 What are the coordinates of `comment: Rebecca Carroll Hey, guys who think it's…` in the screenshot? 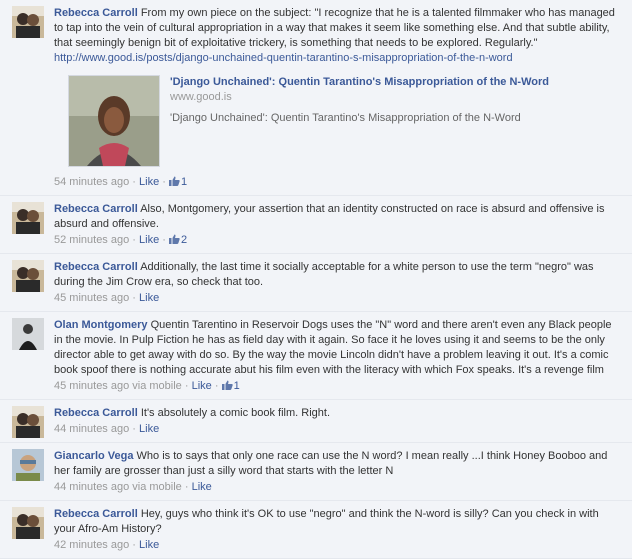 It's located at (316, 530).